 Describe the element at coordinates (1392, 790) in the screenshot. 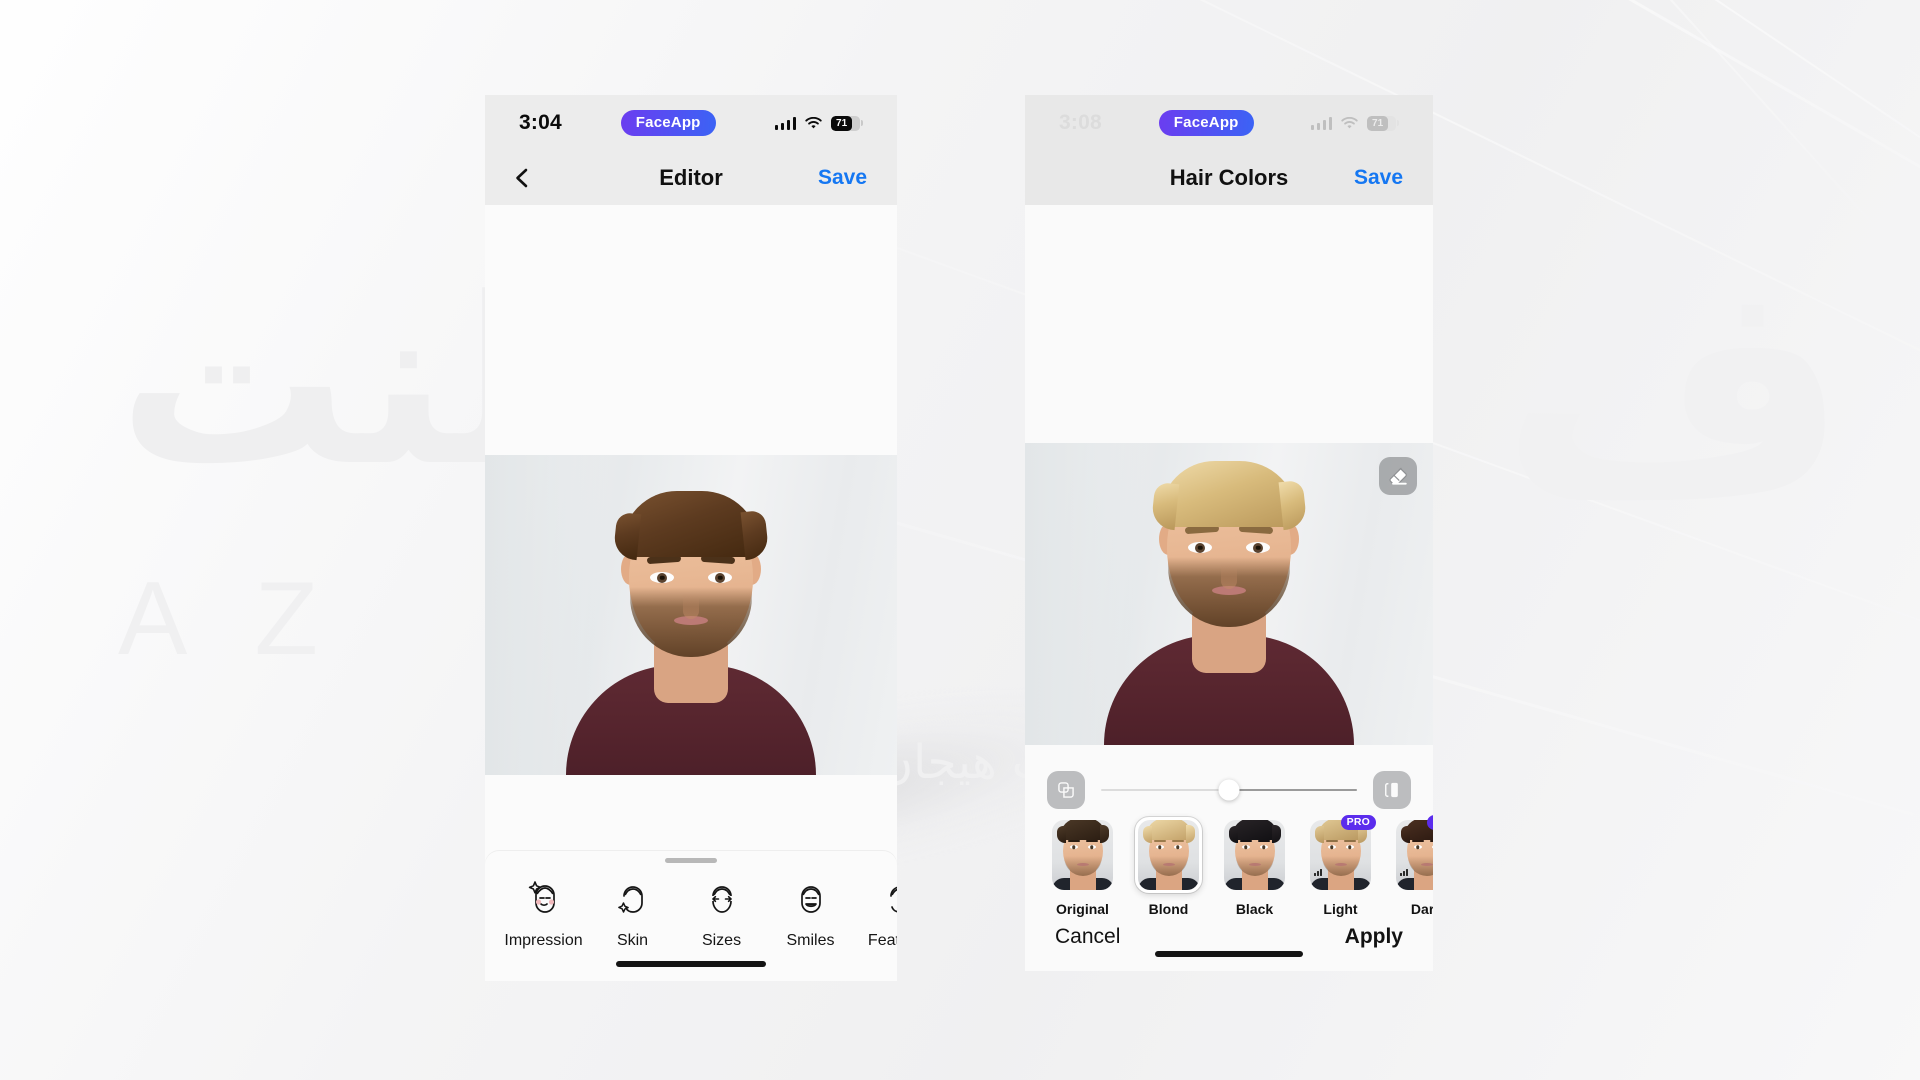

I see `split-view-icon` at that location.